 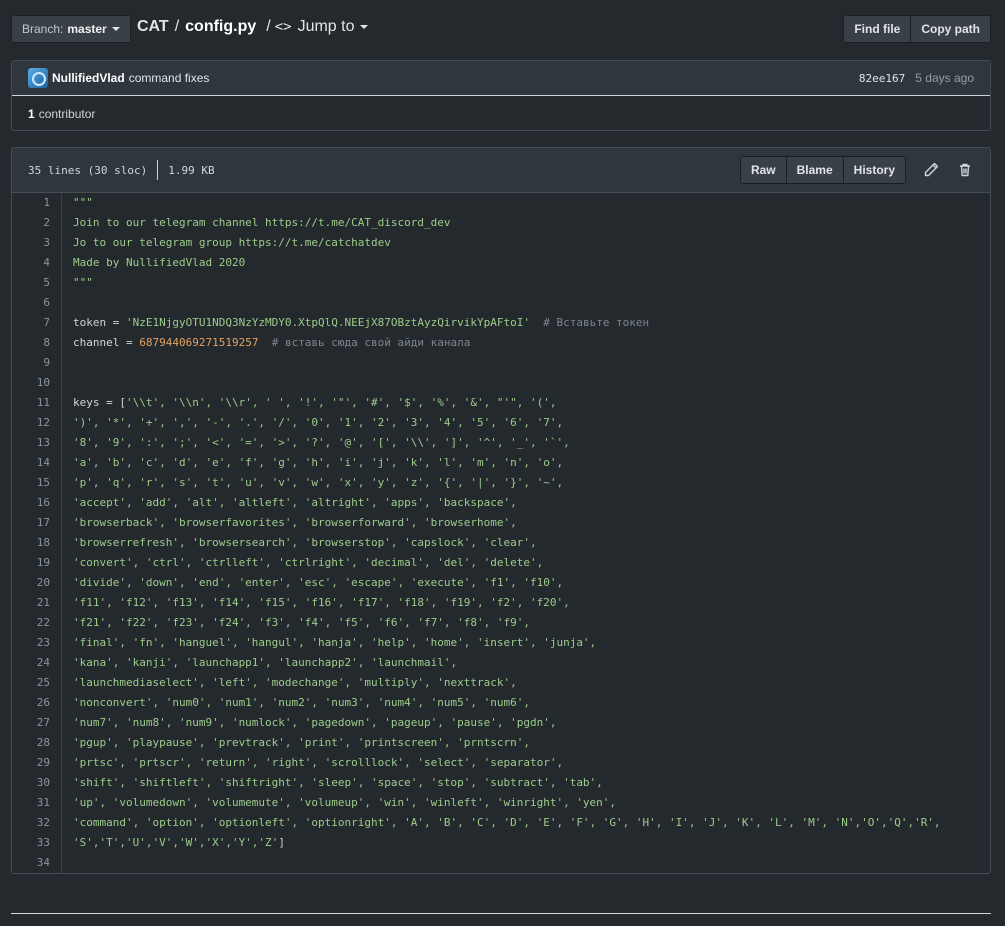 I want to click on line-number: 30, so click(x=37, y=783).